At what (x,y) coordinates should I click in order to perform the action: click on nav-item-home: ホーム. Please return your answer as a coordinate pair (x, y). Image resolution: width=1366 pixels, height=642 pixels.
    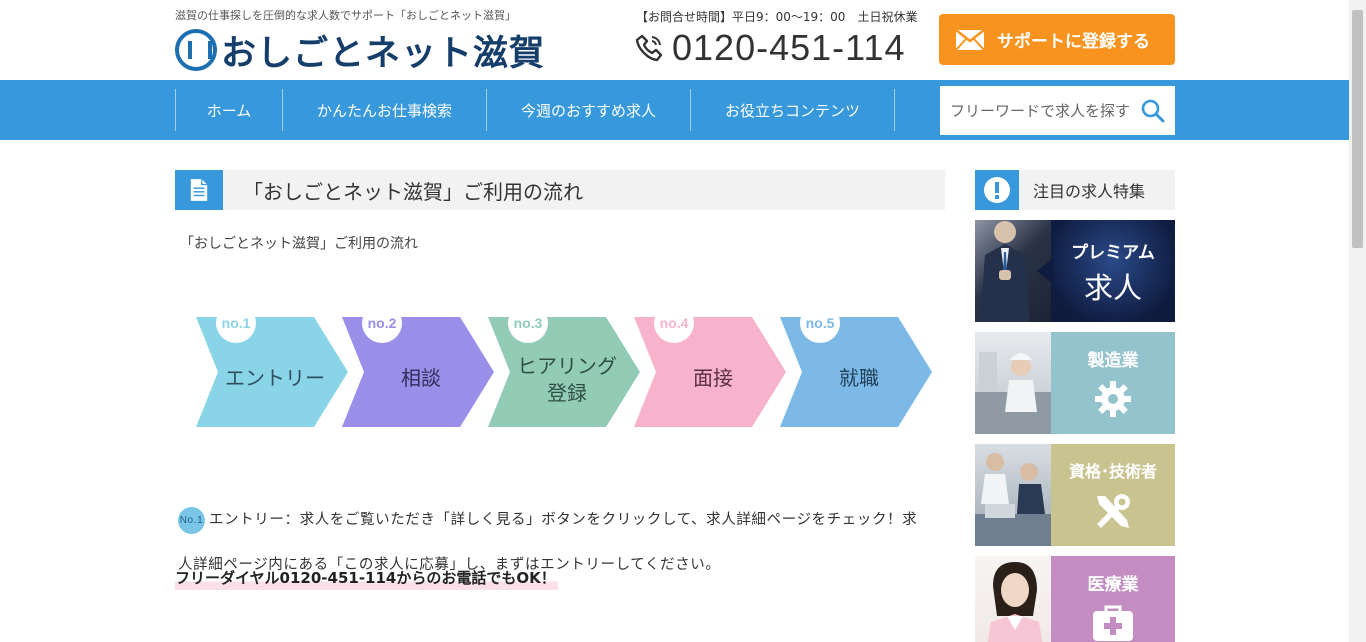
    Looking at the image, I should click on (229, 110).